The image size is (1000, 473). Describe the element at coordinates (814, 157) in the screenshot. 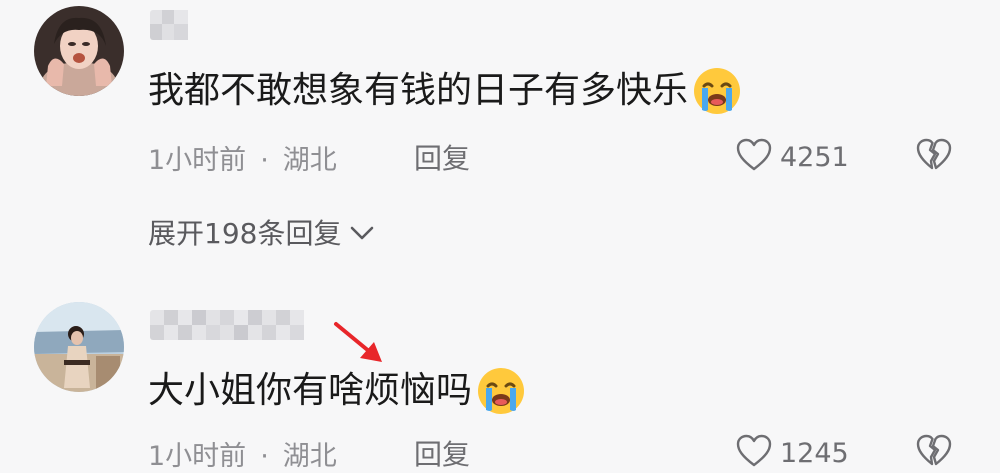

I see `like-count: 4251` at that location.